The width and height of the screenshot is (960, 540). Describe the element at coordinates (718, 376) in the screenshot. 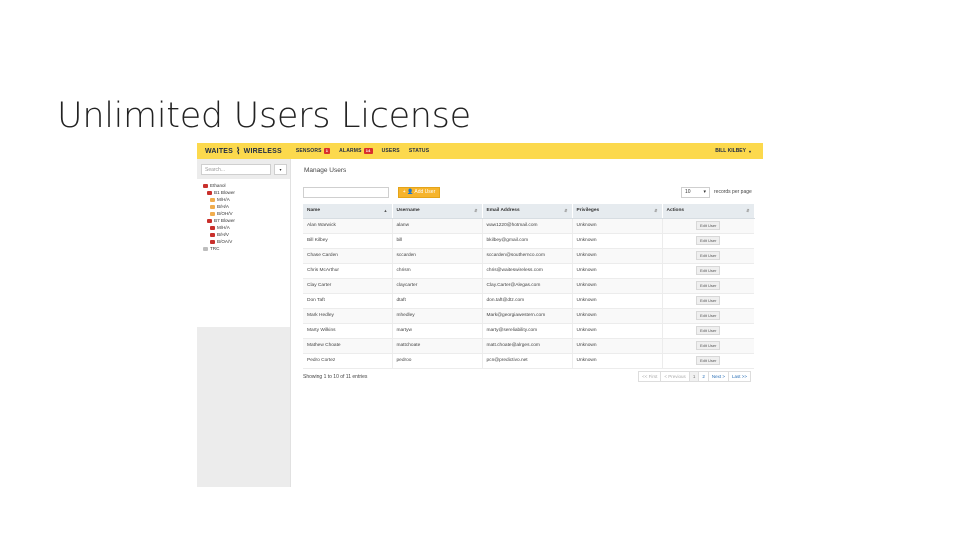

I see `pagination-next: Next >` at that location.